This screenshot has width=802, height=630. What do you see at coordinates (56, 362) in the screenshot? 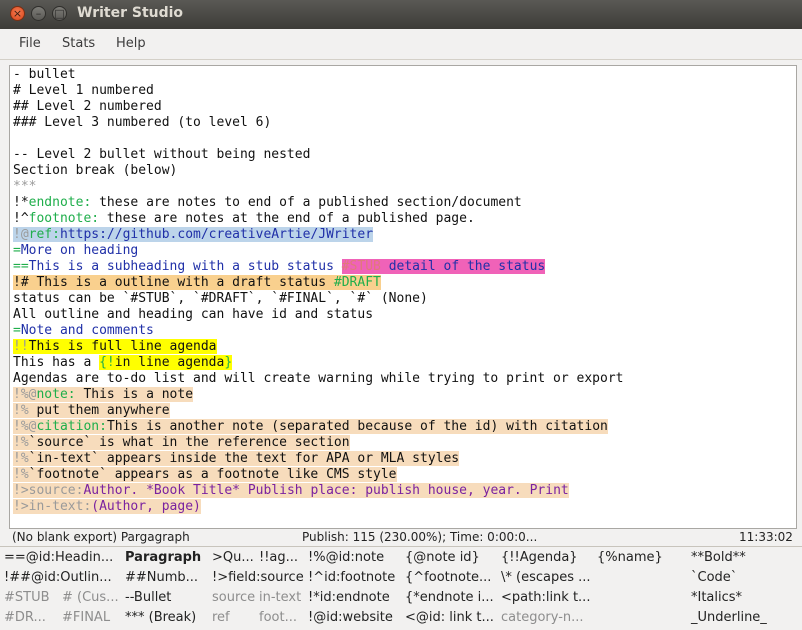
I see `editor-text-span: This has a` at bounding box center [56, 362].